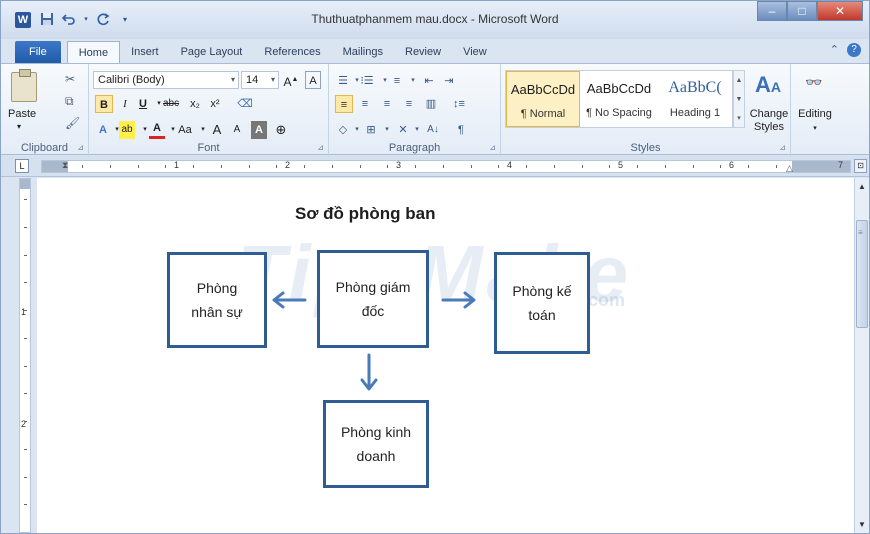 This screenshot has width=870, height=534. What do you see at coordinates (768, 85) in the screenshot?
I see `change-styles-icon: AA` at bounding box center [768, 85].